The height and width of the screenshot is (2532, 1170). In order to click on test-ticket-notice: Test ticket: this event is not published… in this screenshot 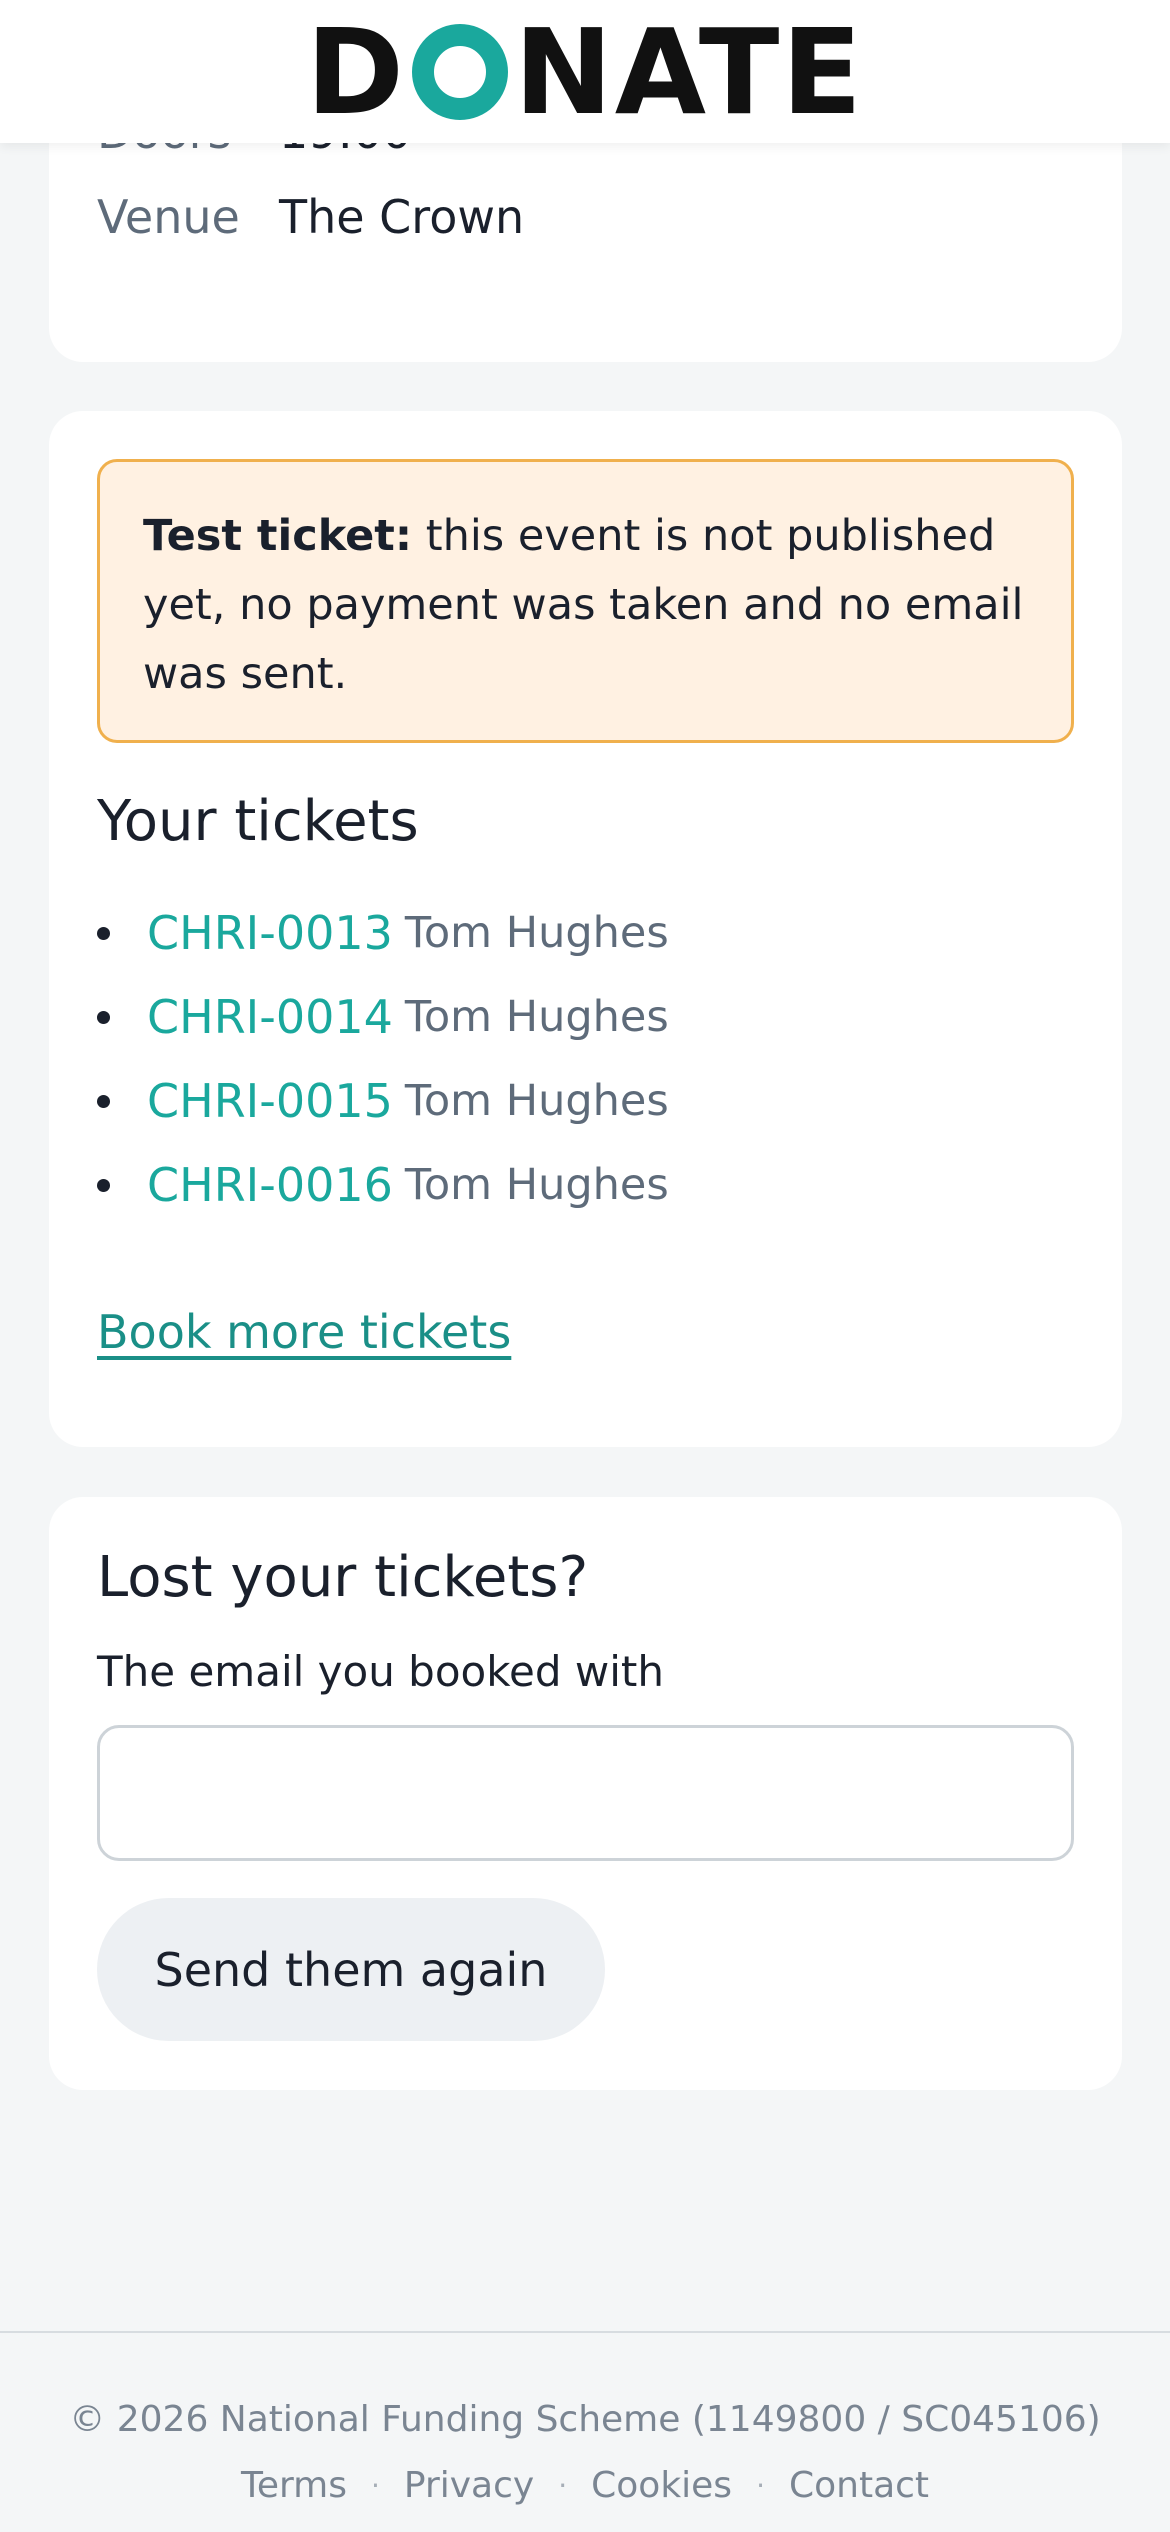, I will do `click(585, 601)`.